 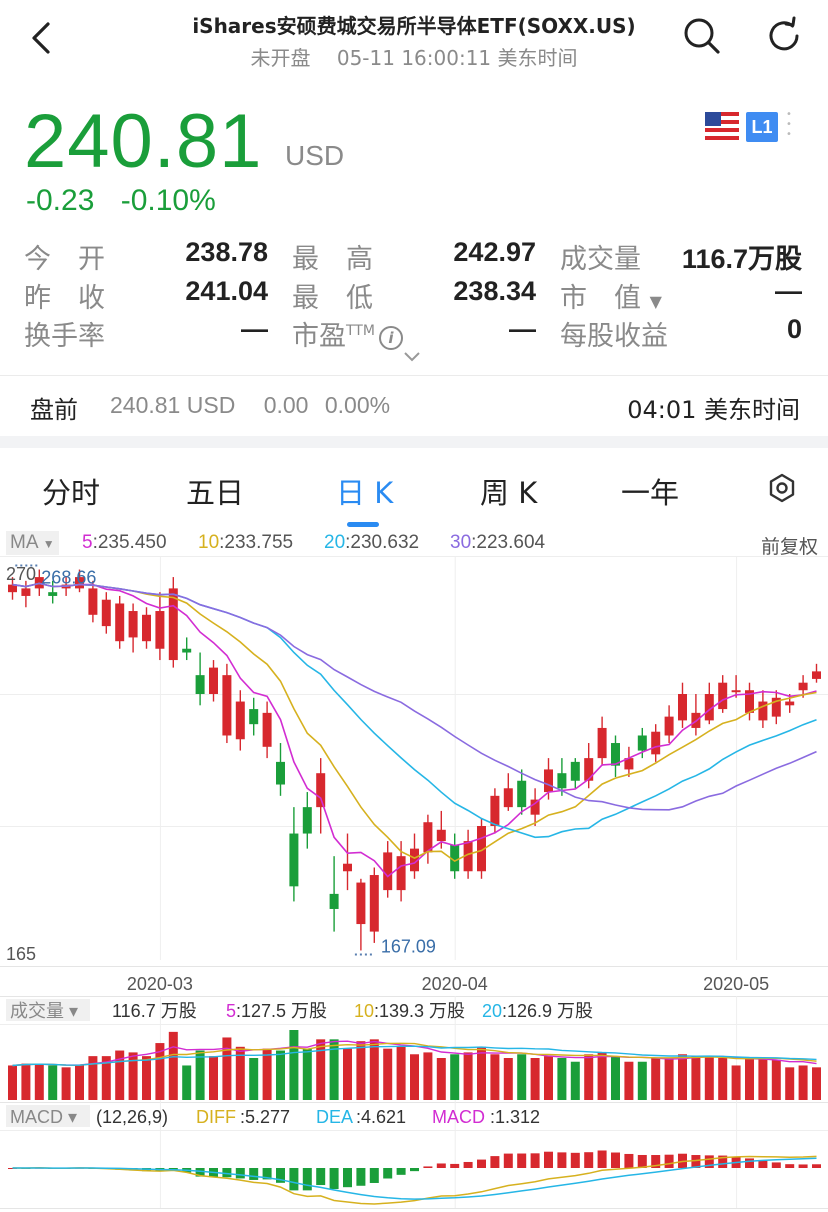 I want to click on volume-ma-value: :127.5 万股, so click(x=281, y=1011).